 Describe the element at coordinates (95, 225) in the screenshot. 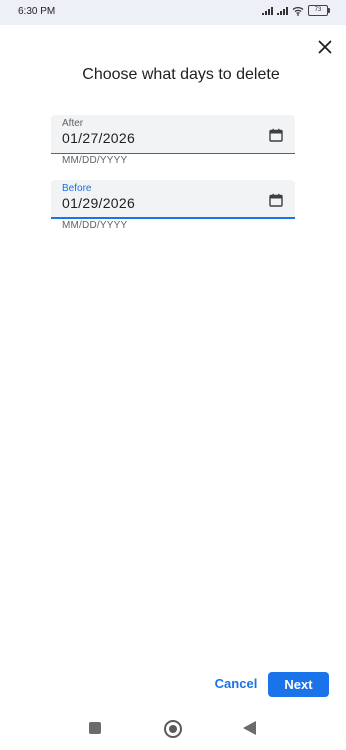

I see `before-helper-text: MM/DD/YYYY` at that location.